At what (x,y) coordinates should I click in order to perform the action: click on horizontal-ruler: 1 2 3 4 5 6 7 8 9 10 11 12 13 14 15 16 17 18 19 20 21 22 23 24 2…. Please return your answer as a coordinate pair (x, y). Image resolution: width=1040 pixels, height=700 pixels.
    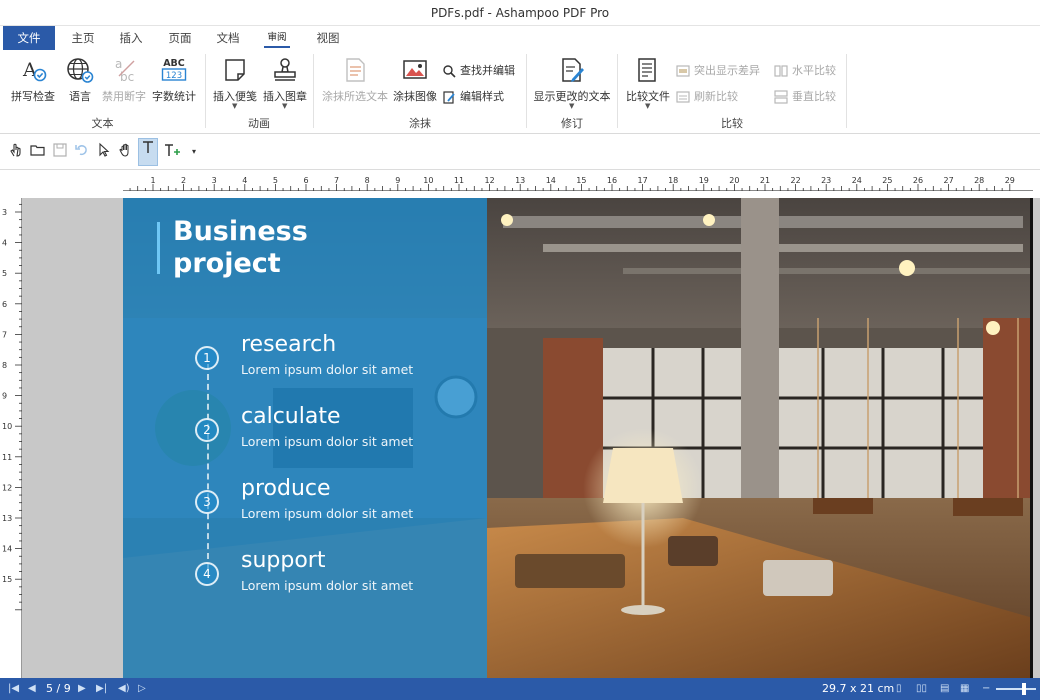
    Looking at the image, I should click on (578, 183).